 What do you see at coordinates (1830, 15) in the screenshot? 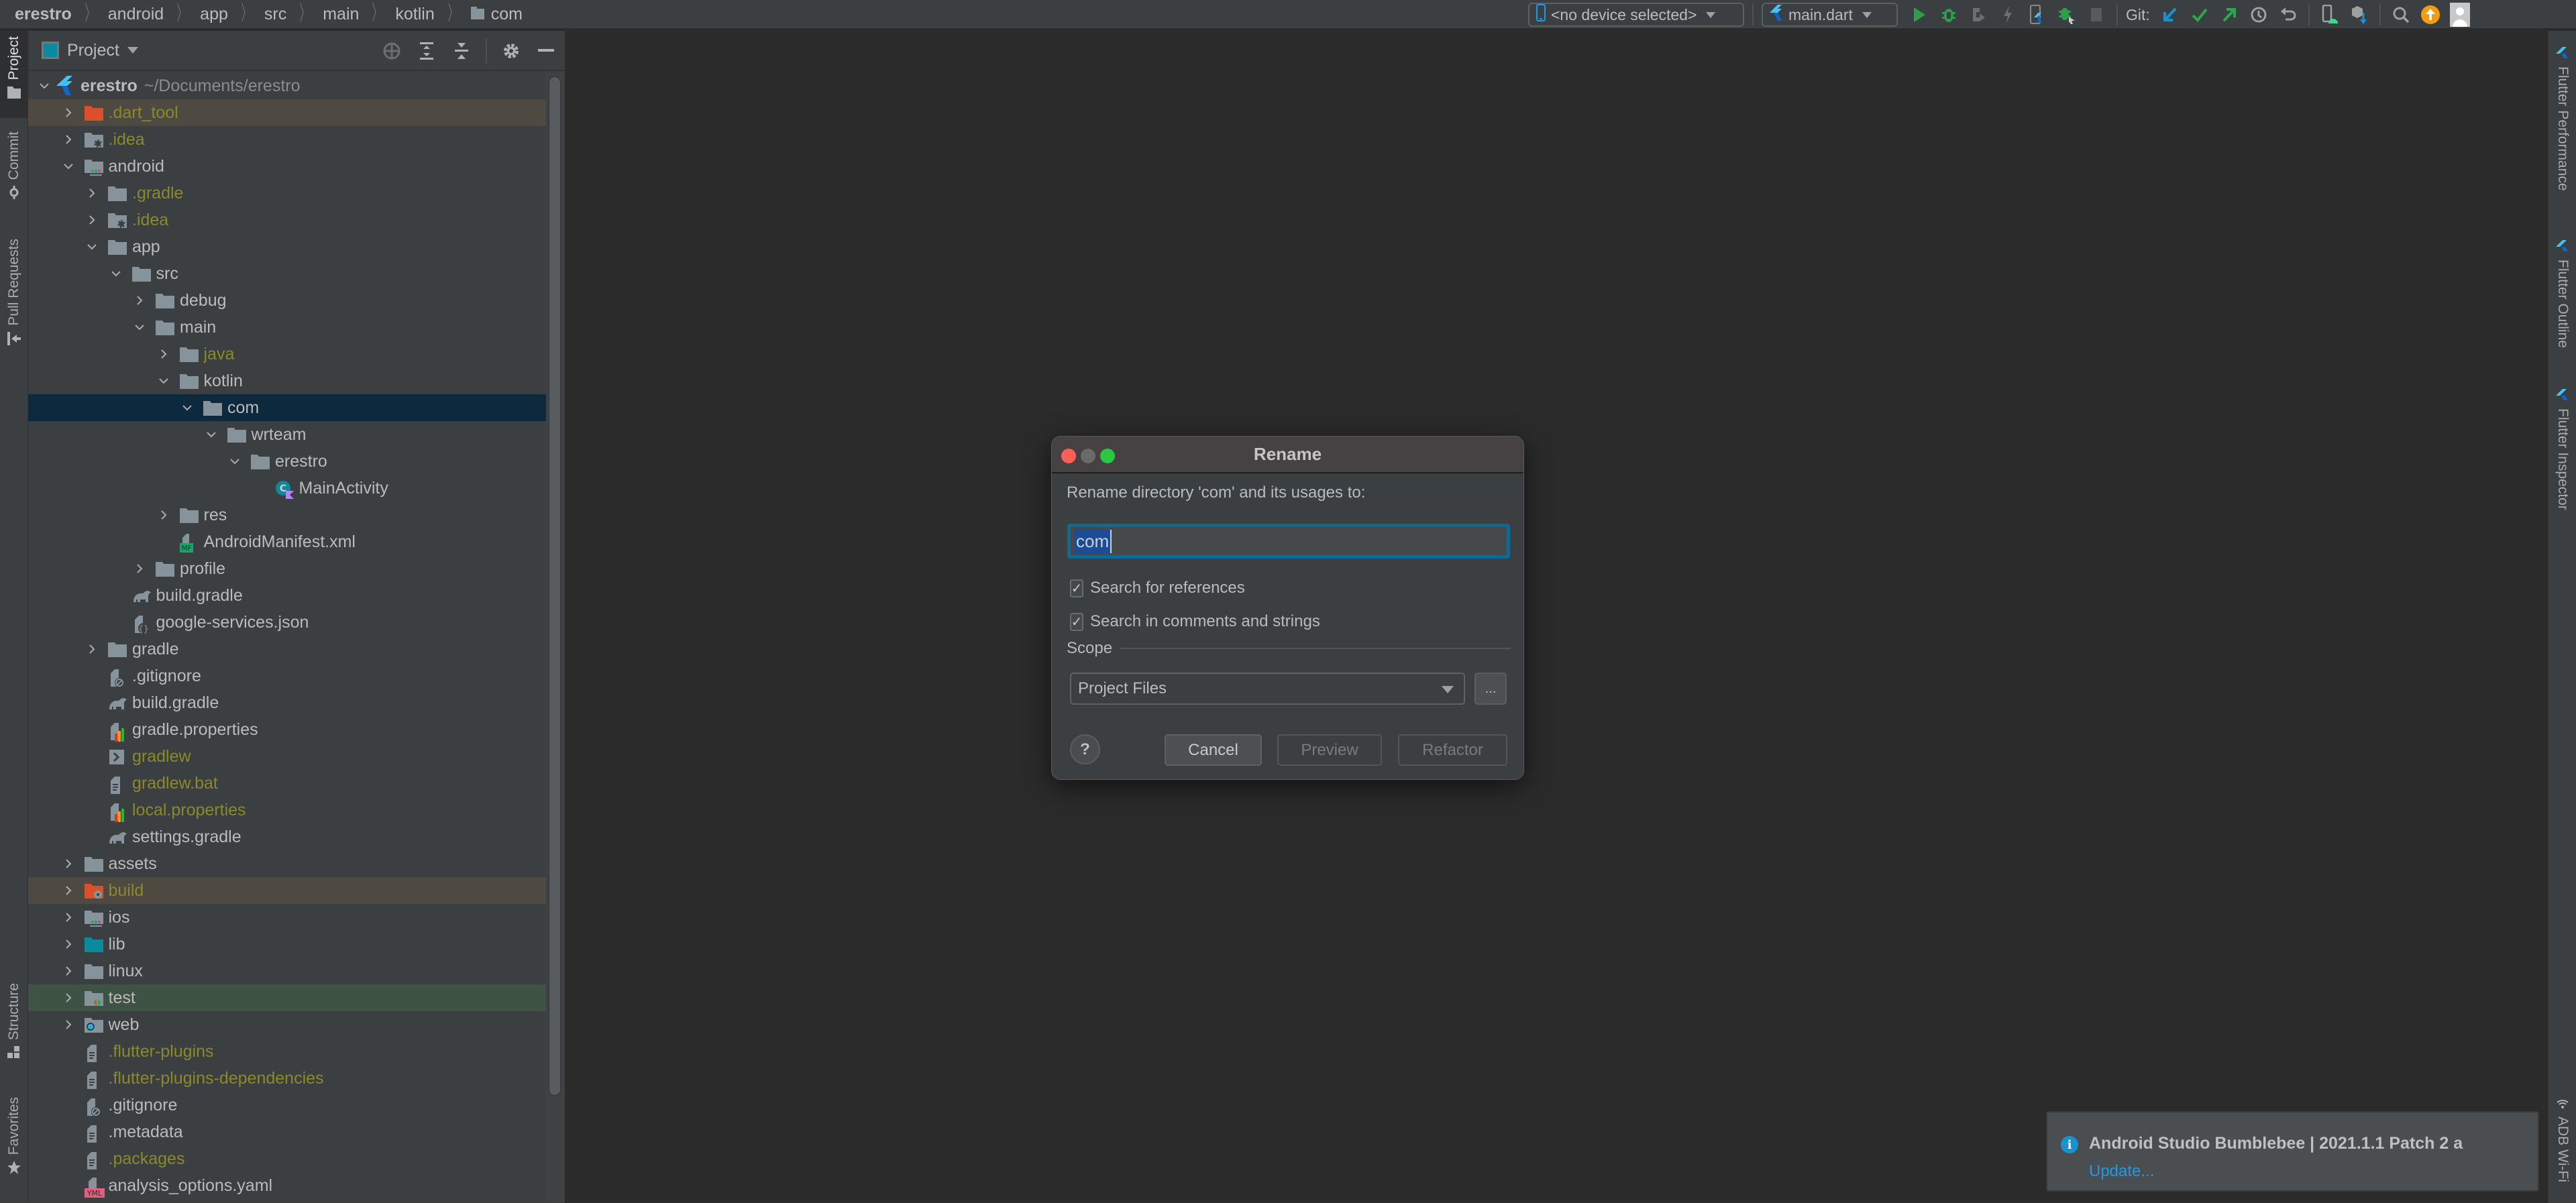
I see `run-config-selector: main.dart` at bounding box center [1830, 15].